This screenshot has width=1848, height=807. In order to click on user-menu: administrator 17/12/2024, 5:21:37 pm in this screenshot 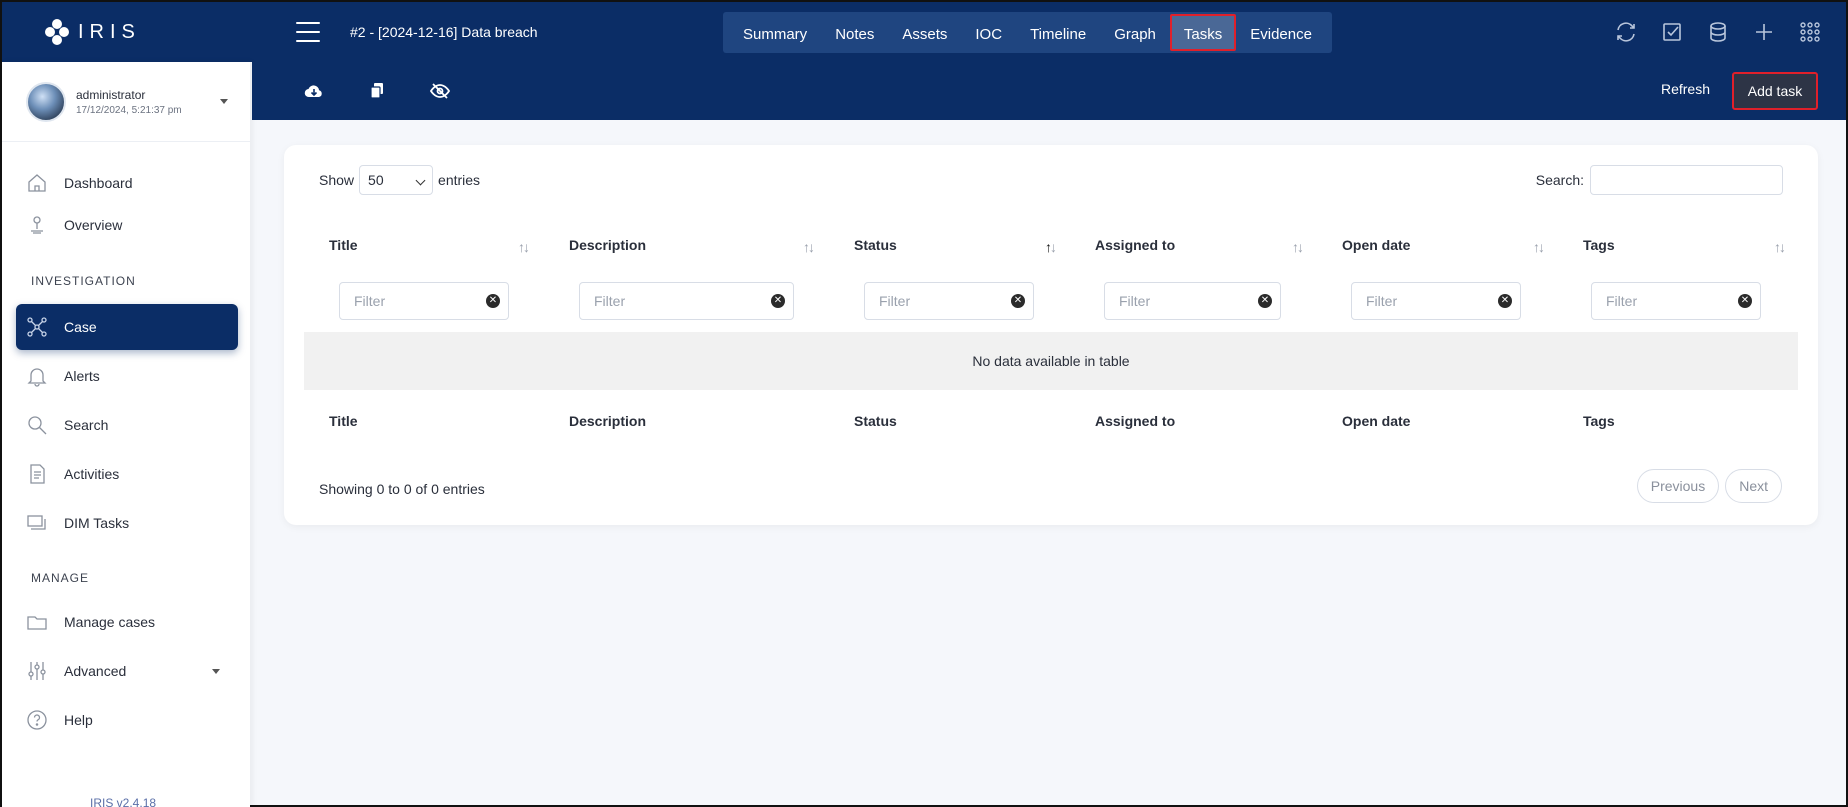, I will do `click(126, 102)`.